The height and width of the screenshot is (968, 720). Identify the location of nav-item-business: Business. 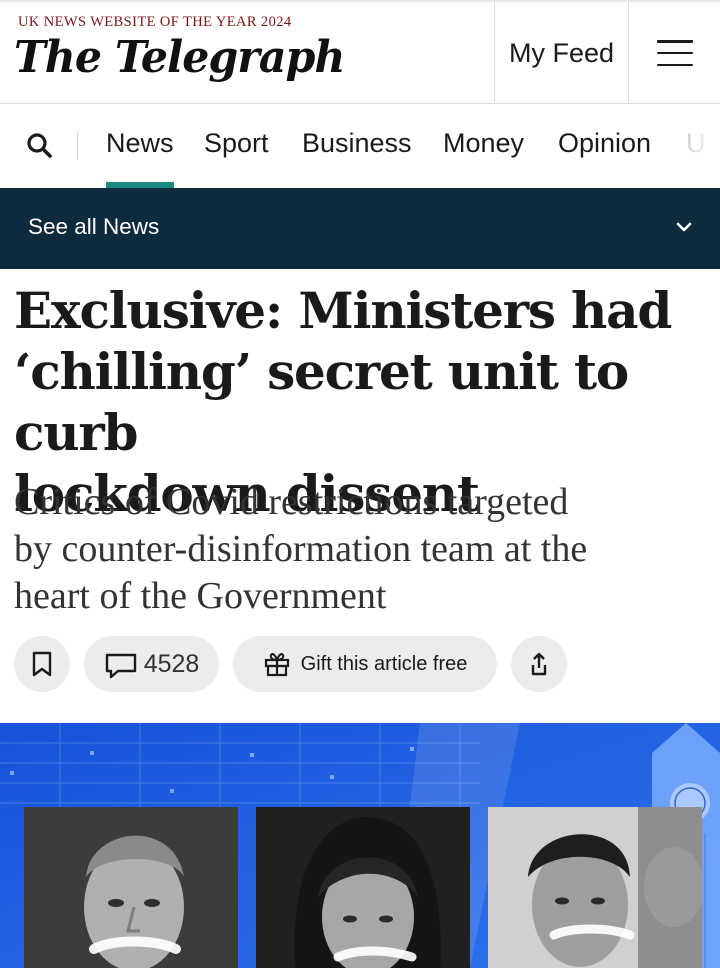
(357, 143).